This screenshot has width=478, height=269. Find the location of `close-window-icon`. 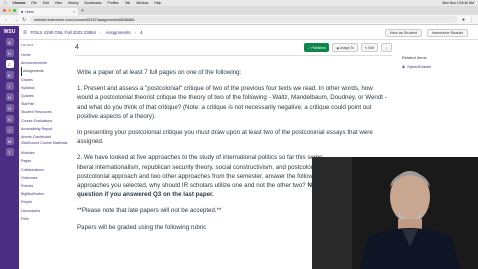

close-window-icon is located at coordinates (4, 10).